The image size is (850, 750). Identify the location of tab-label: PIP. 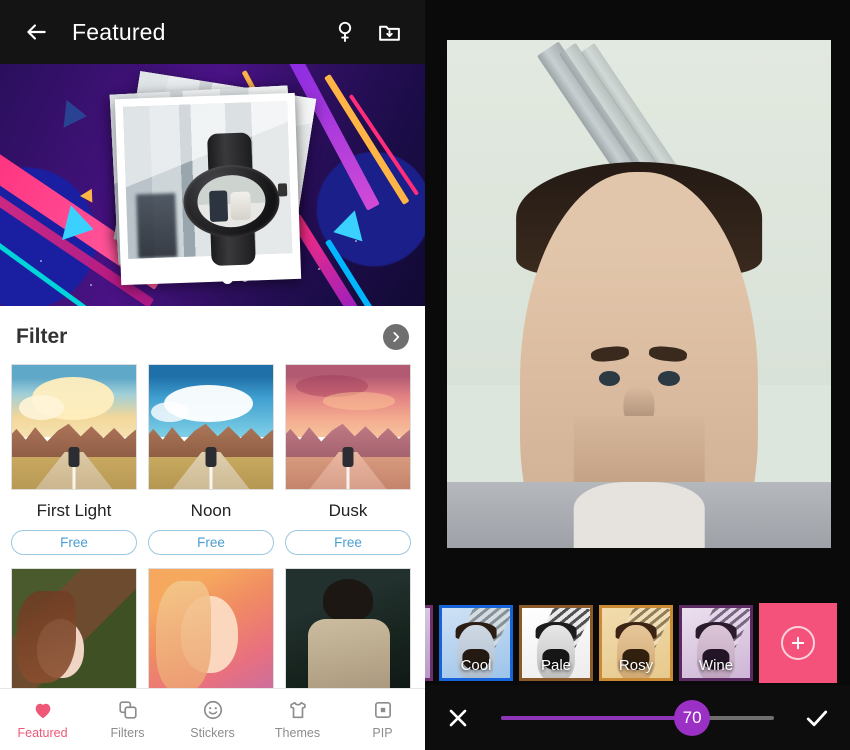
(382, 733).